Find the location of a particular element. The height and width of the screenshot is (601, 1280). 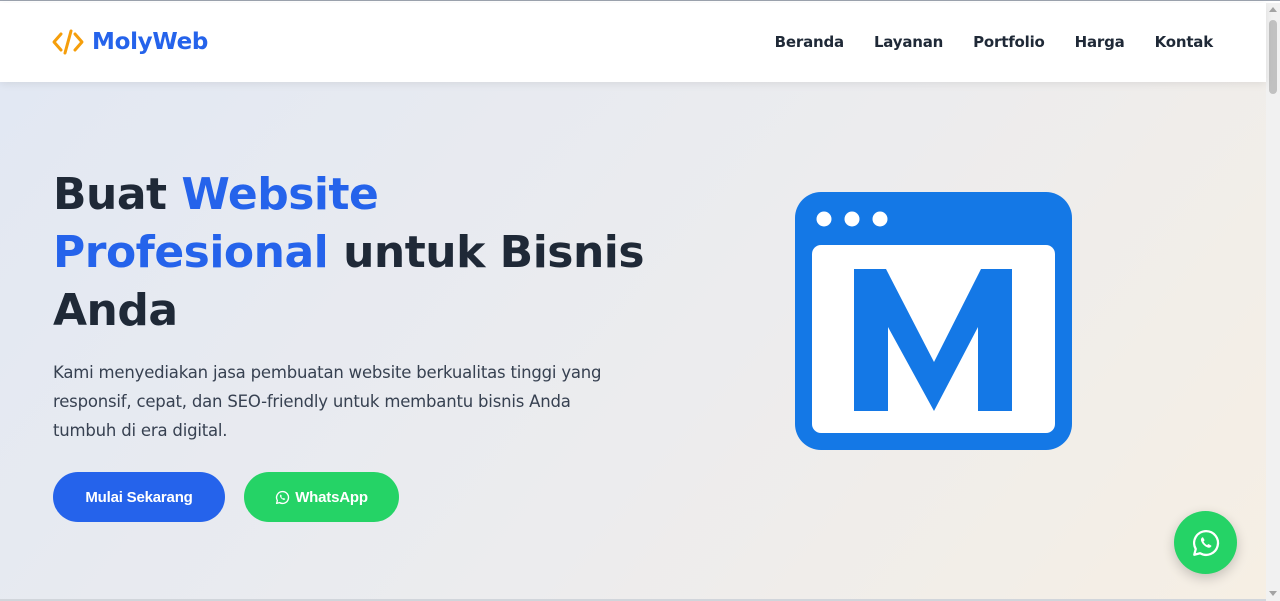

browser-window-m-logo-icon is located at coordinates (933, 321).